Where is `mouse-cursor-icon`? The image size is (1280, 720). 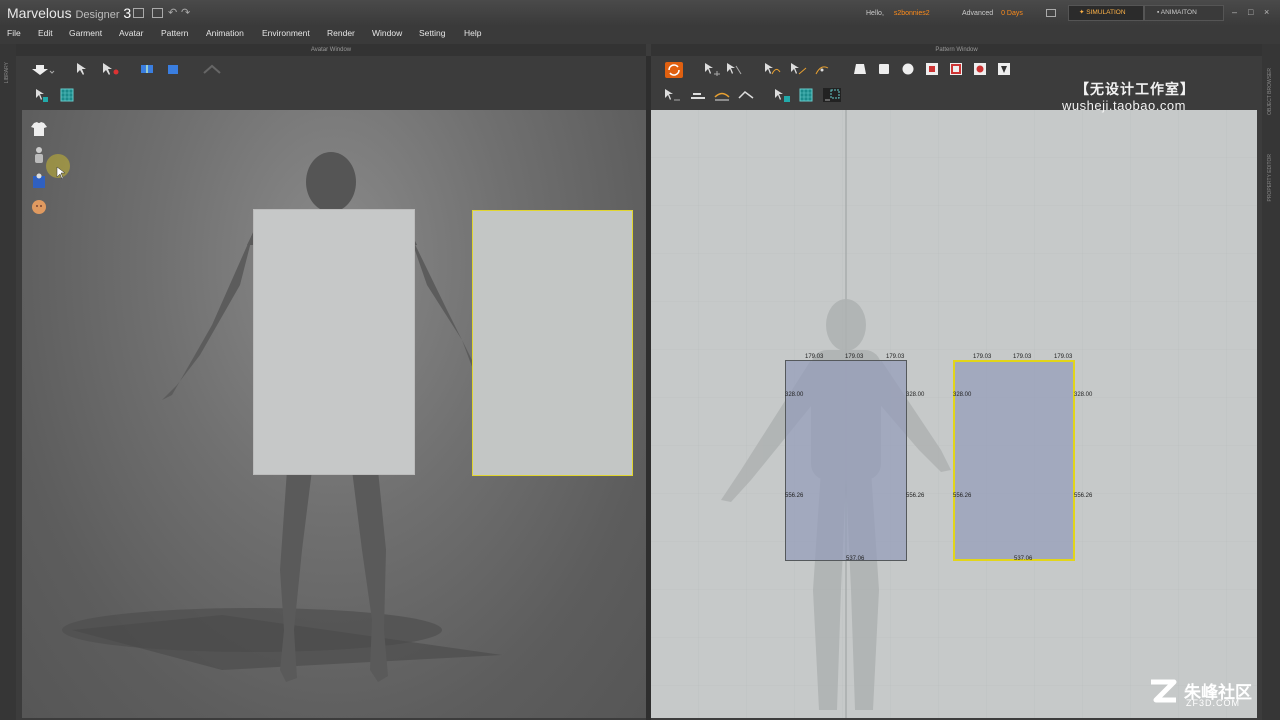
mouse-cursor-icon is located at coordinates (61, 175).